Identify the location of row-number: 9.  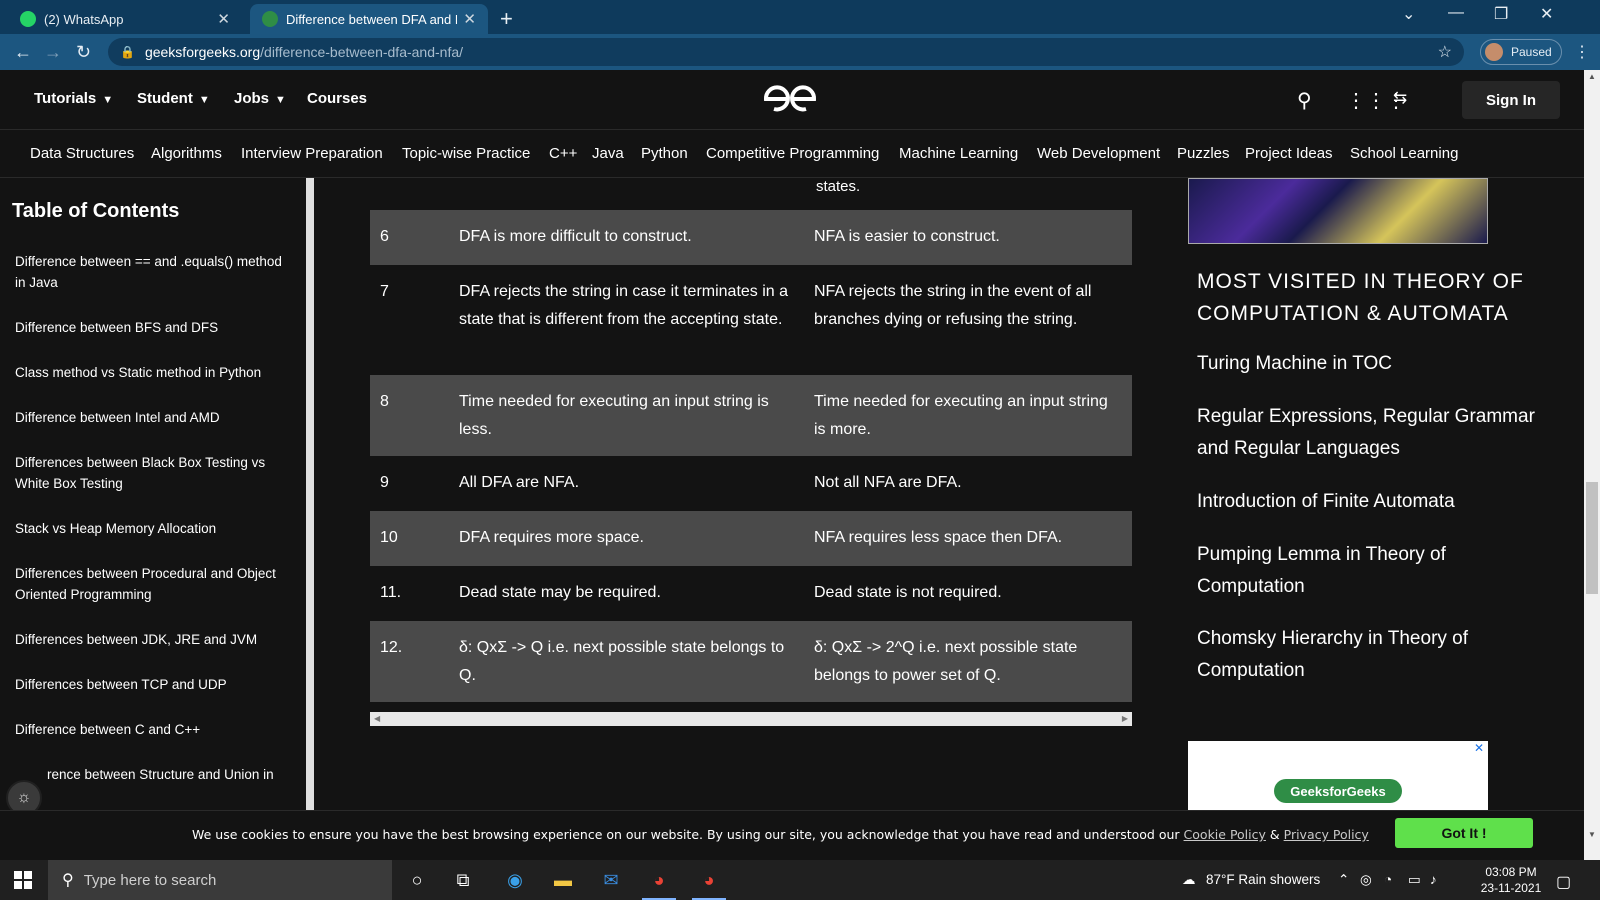
(384, 482).